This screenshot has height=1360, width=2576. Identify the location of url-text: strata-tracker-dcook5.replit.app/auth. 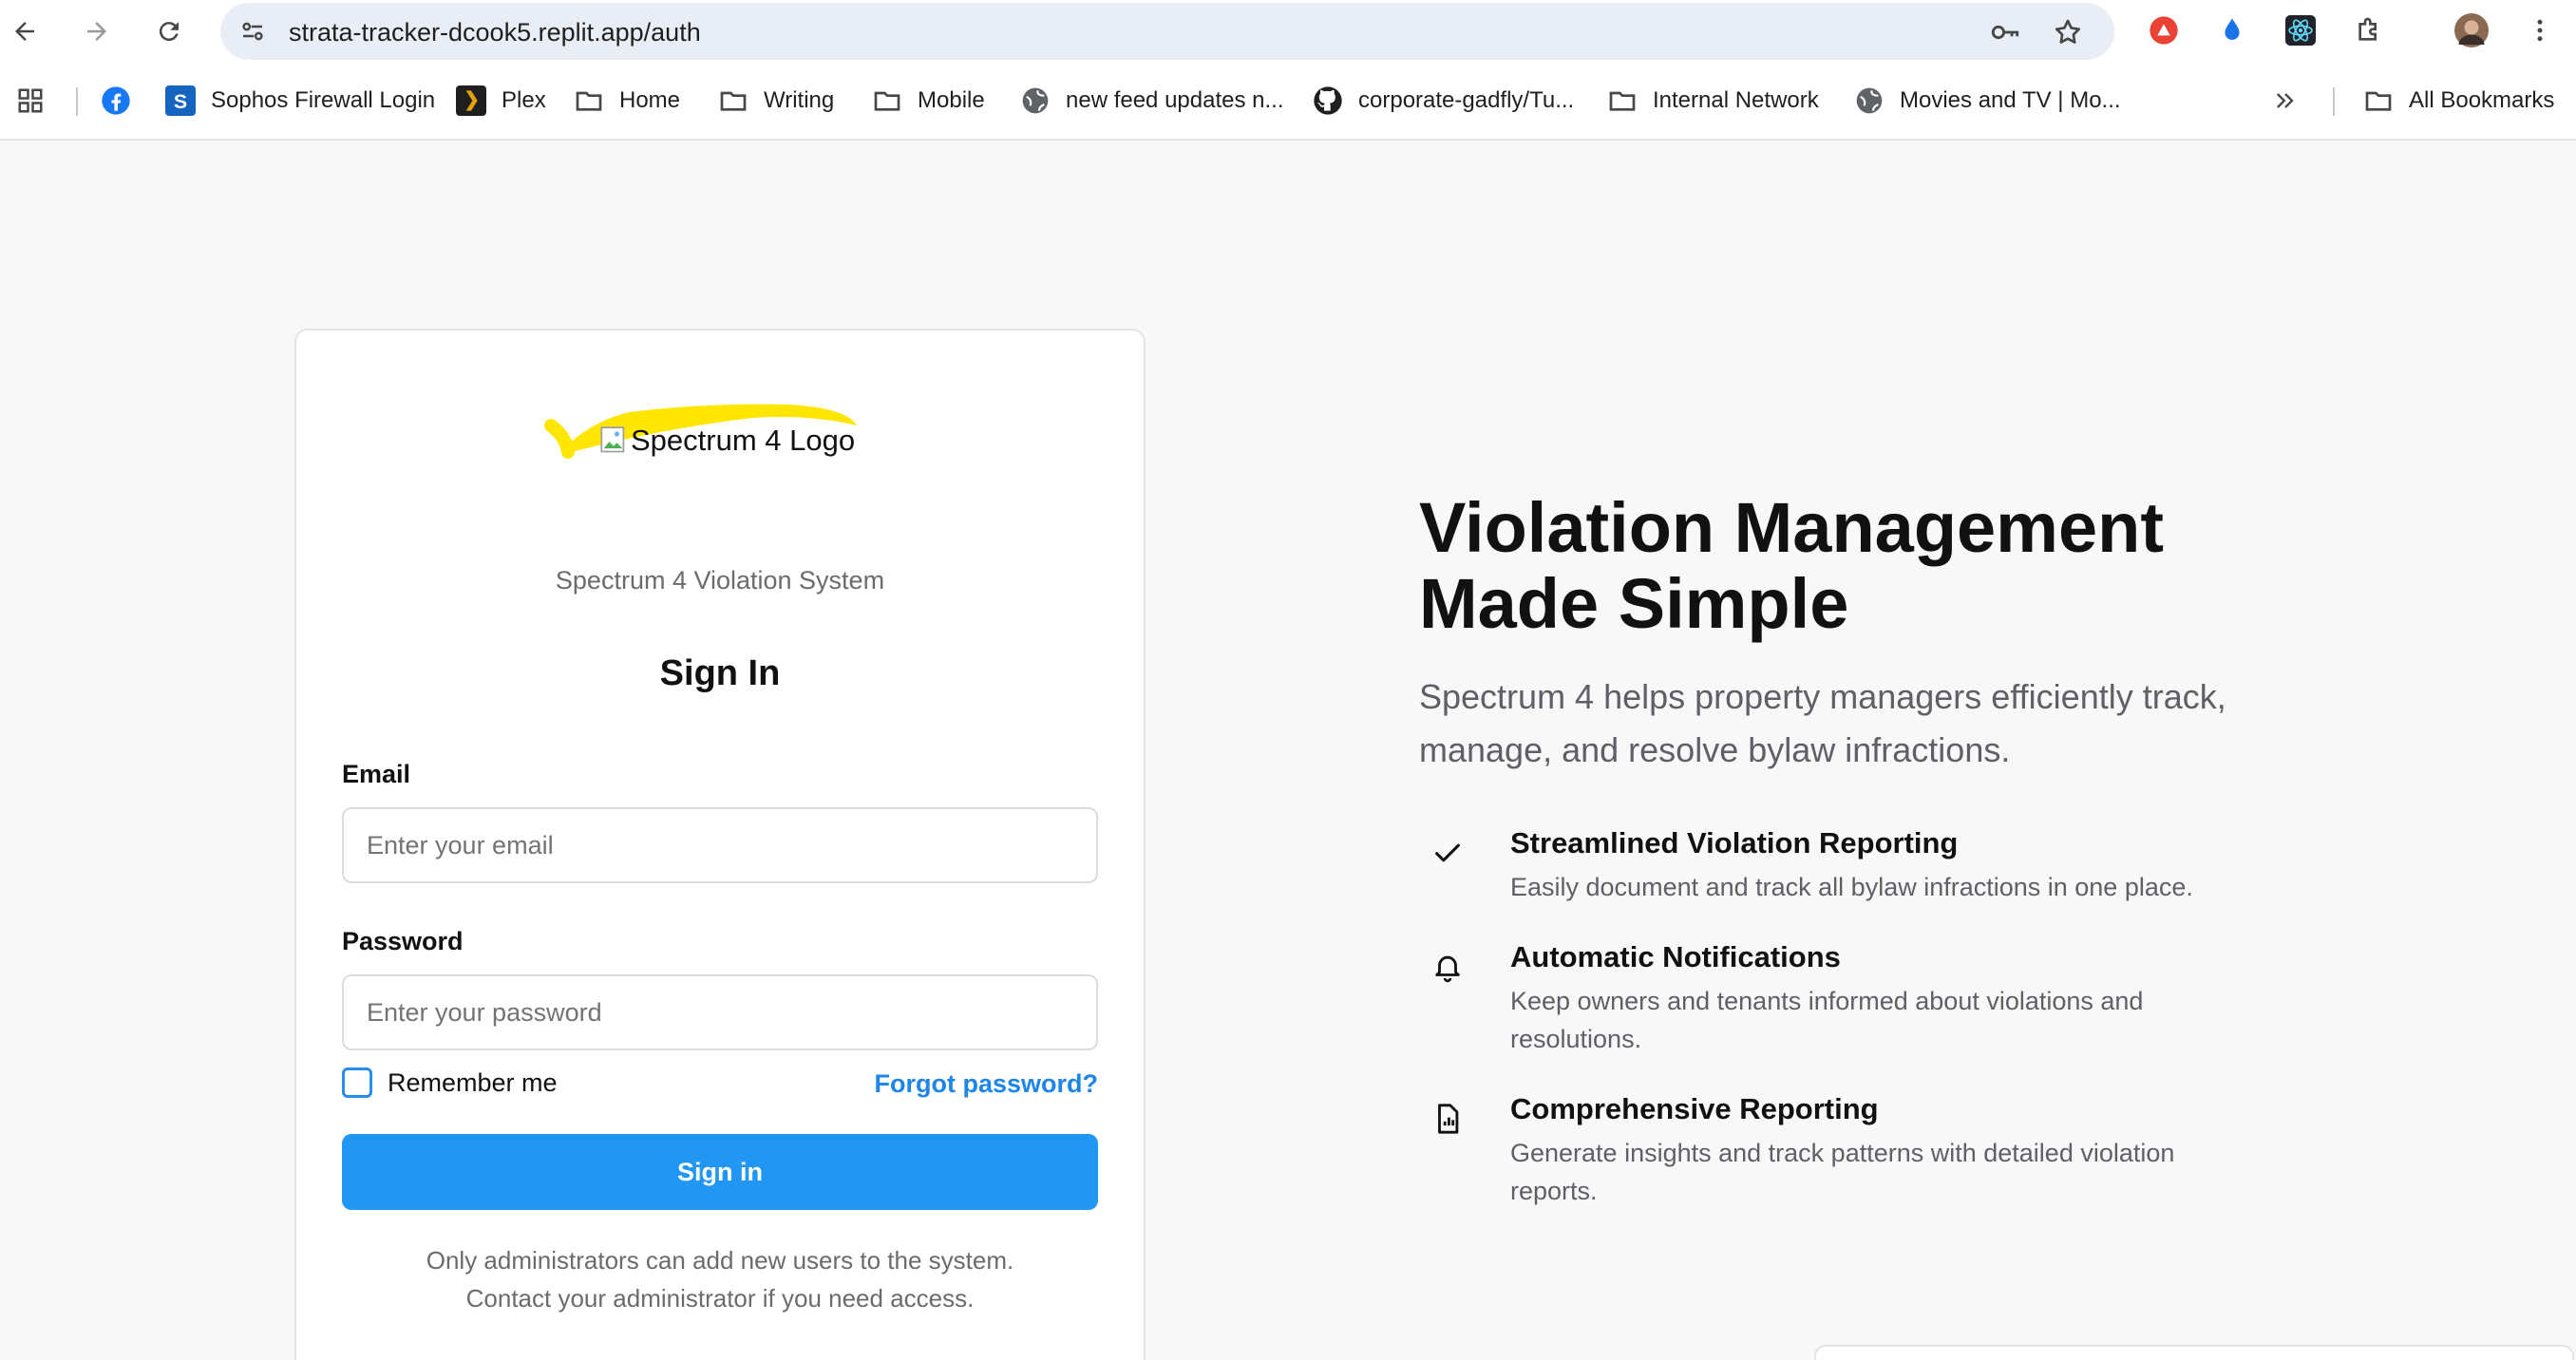
(495, 32).